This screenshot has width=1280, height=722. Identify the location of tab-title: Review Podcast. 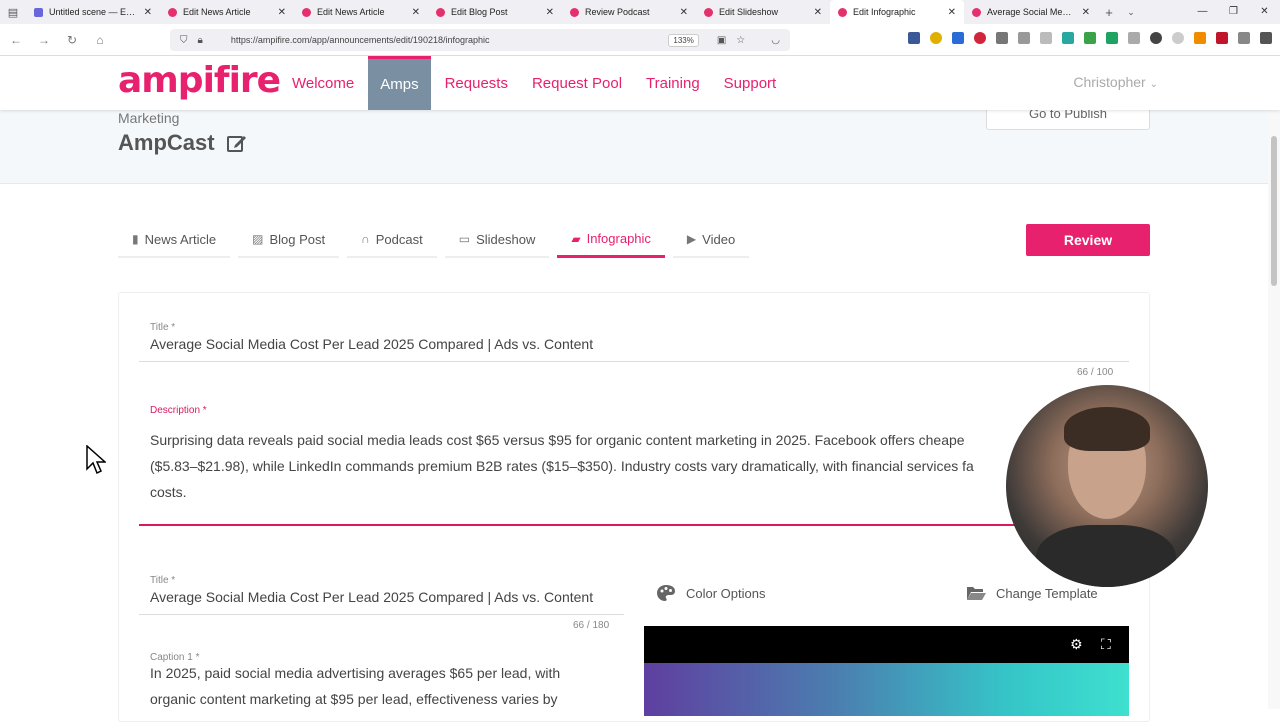
(617, 12).